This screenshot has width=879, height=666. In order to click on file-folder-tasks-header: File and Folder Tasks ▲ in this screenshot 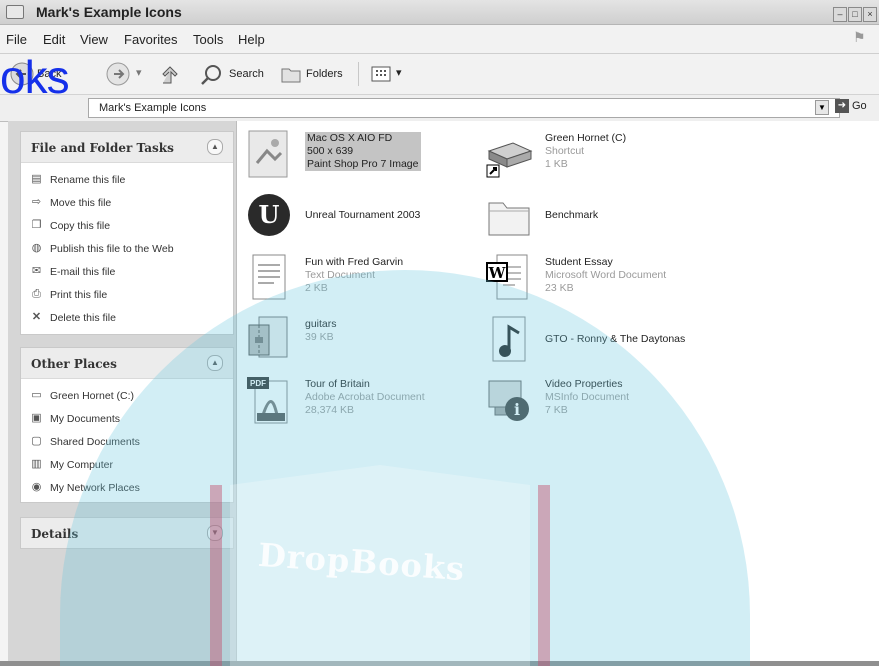, I will do `click(127, 147)`.